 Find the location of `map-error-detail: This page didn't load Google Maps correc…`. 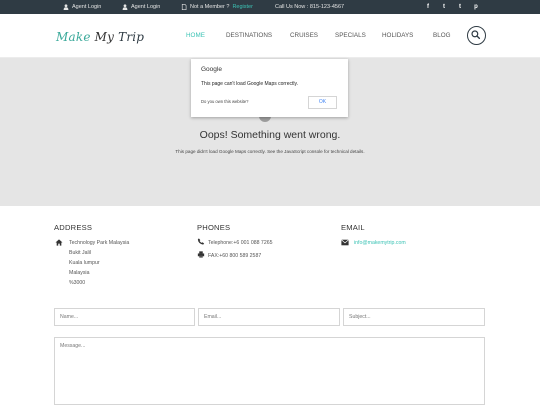

map-error-detail: This page didn't load Google Maps correc… is located at coordinates (270, 151).